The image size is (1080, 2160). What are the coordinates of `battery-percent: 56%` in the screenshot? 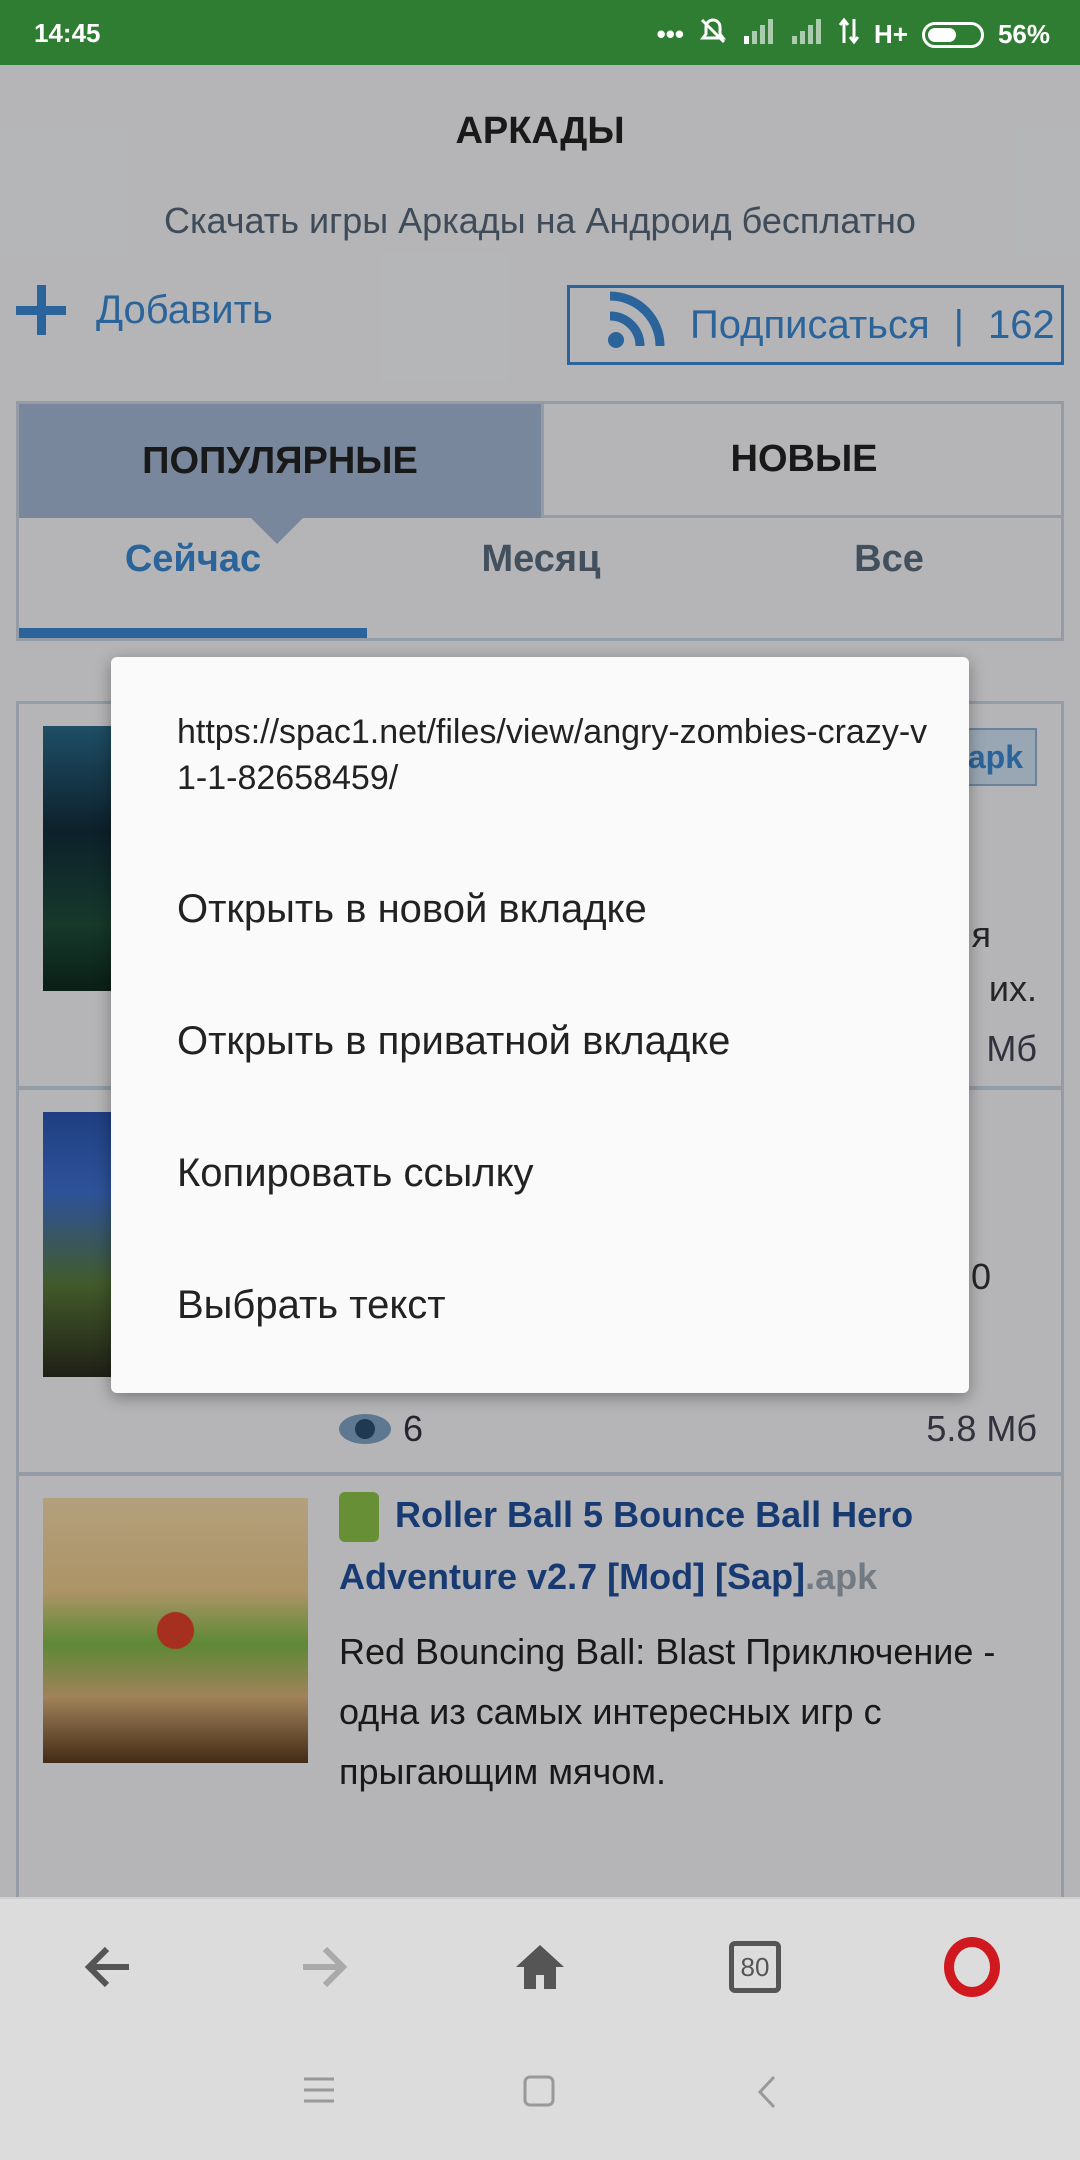 It's located at (1023, 34).